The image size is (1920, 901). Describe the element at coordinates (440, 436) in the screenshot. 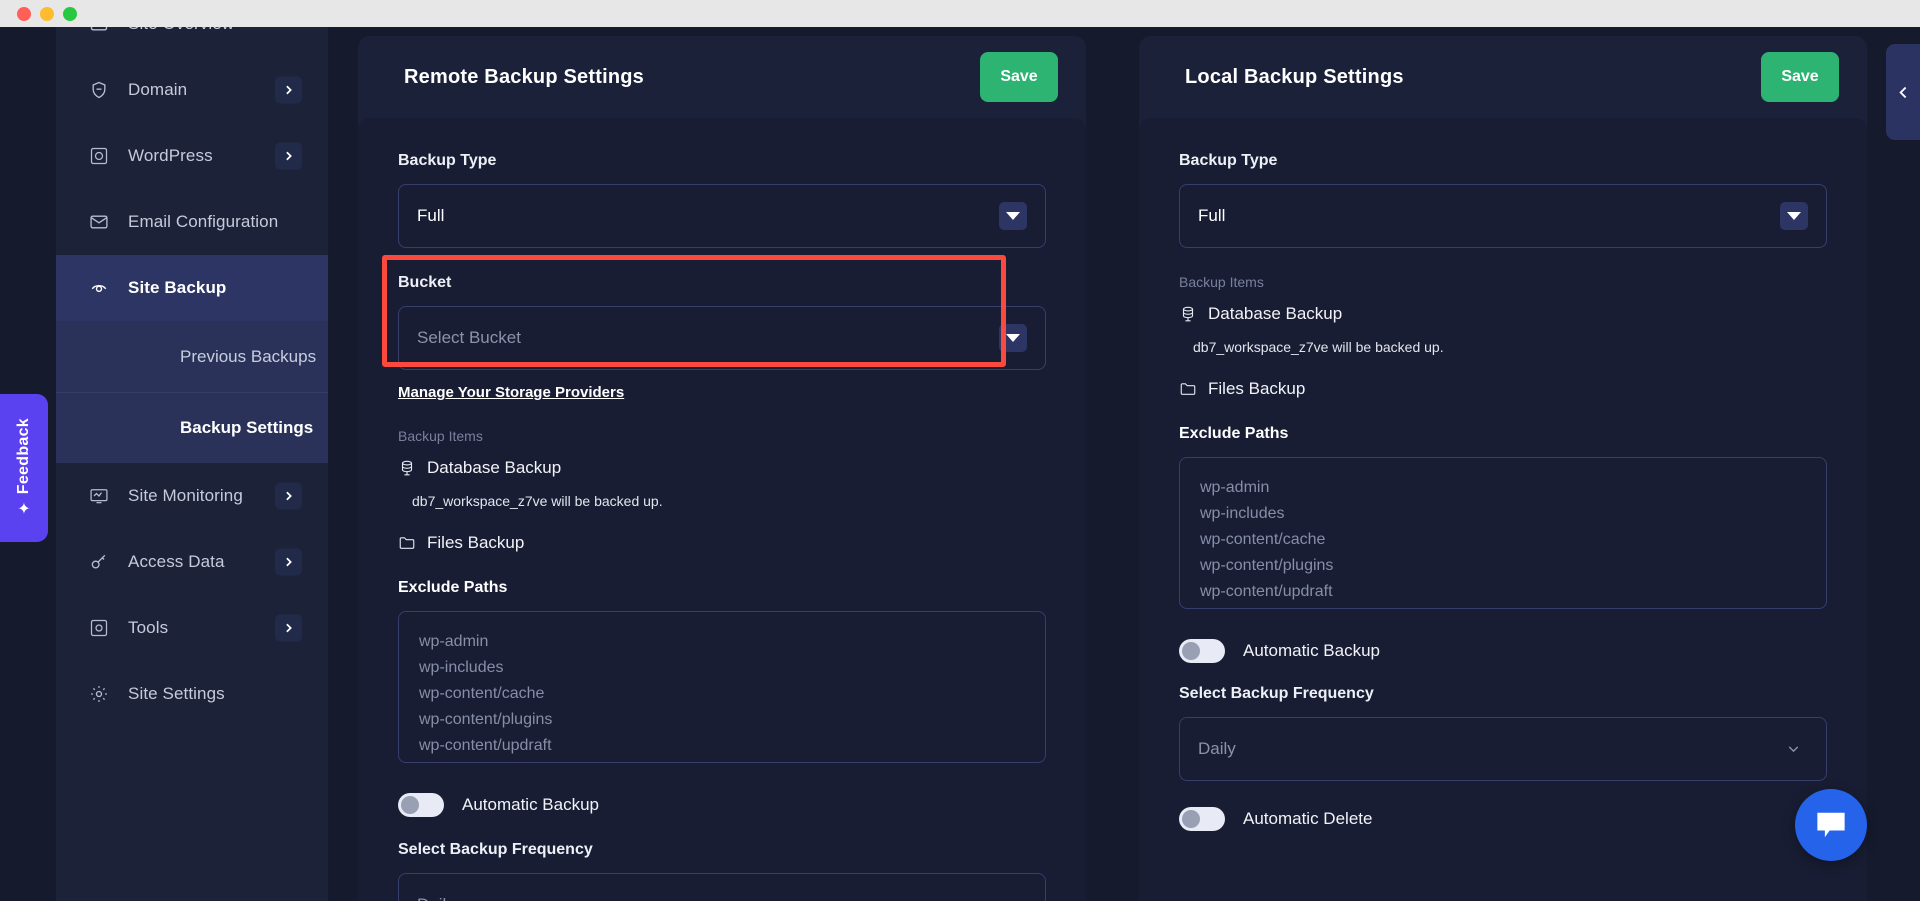

I see `remote-backup-items-label: Backup Items` at that location.